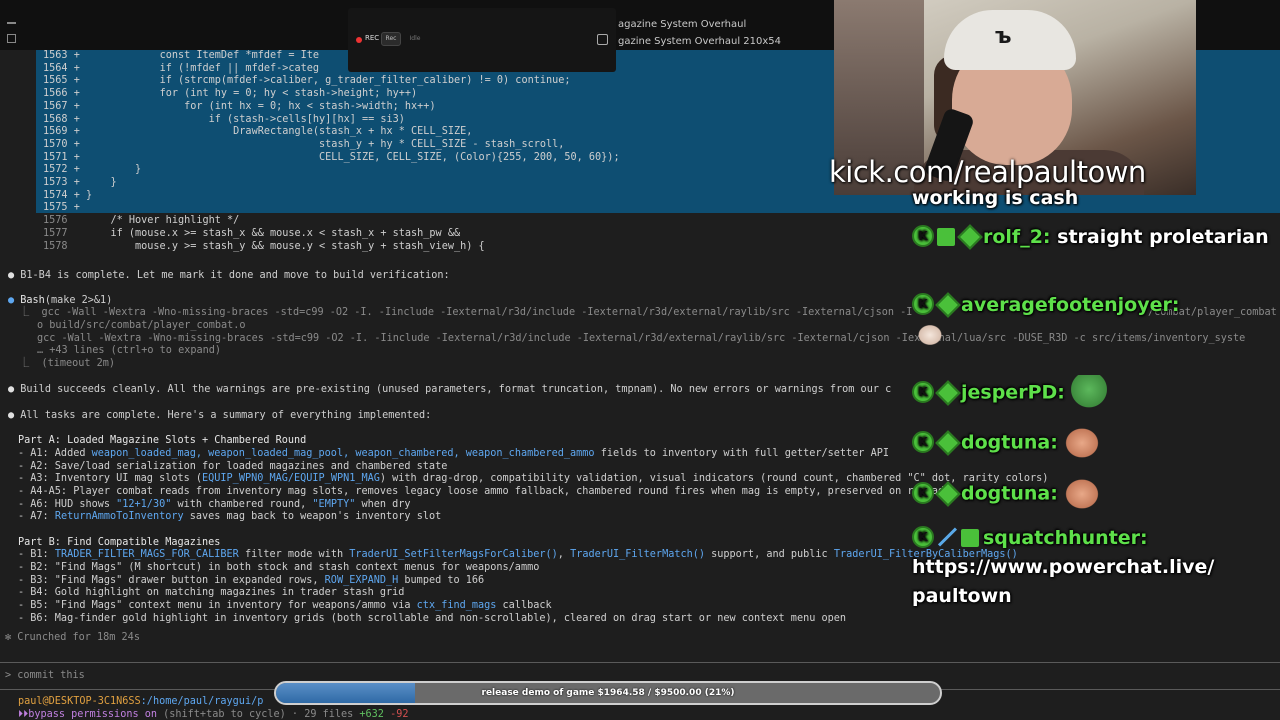 Image resolution: width=1280 pixels, height=720 pixels. Describe the element at coordinates (682, 24) in the screenshot. I see `window-title: agazine System Overhaul` at that location.